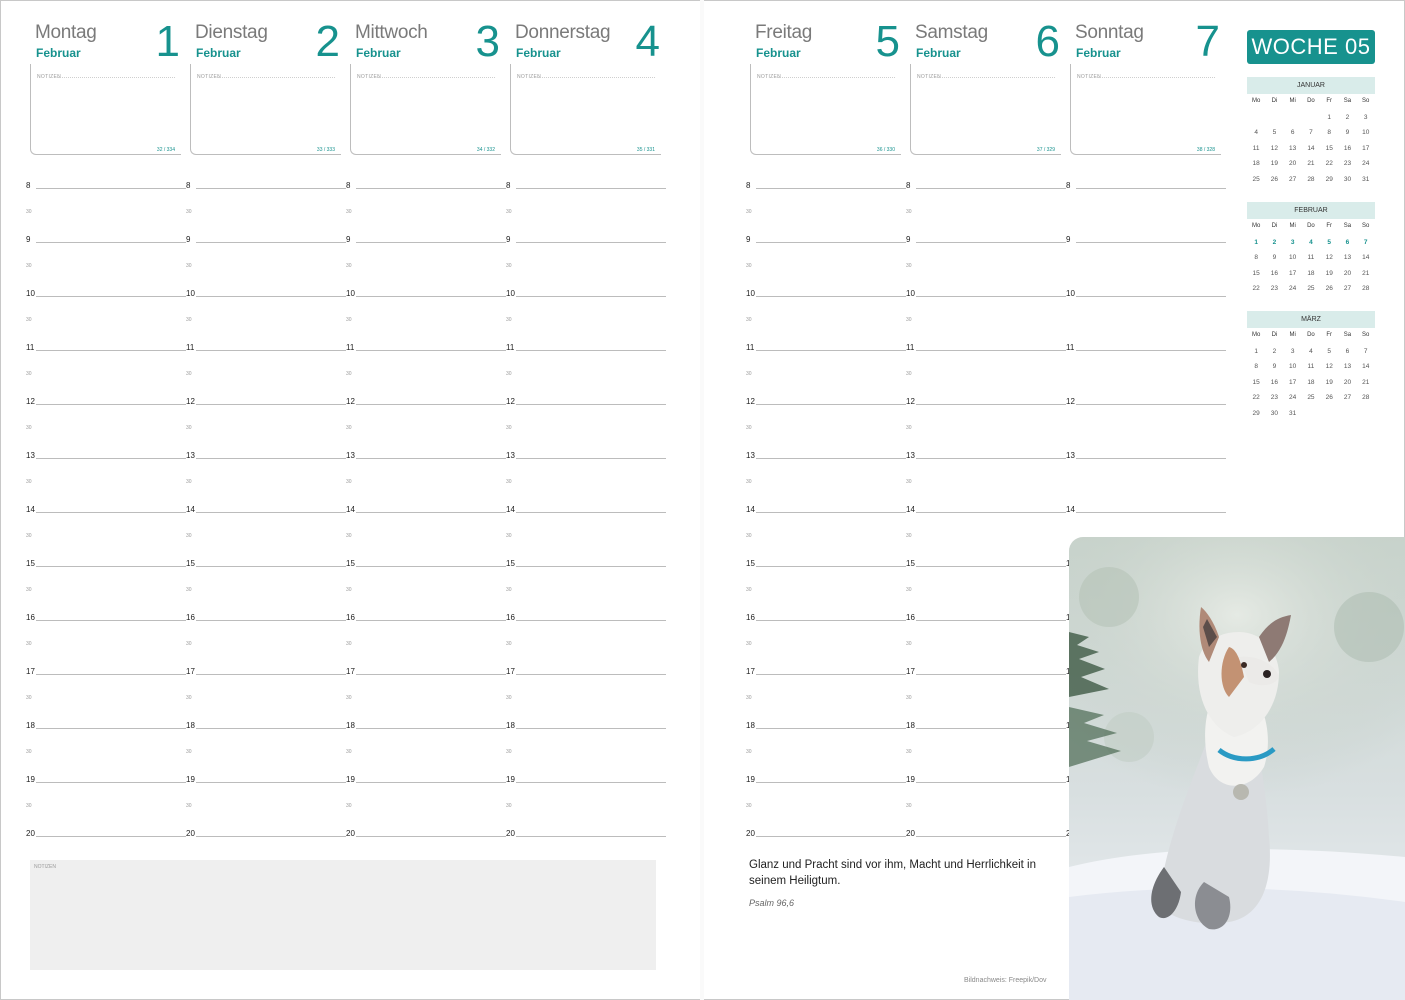  Describe the element at coordinates (1145, 109) in the screenshot. I see `day-notes-box: NOTIZEN 38 / 328` at that location.